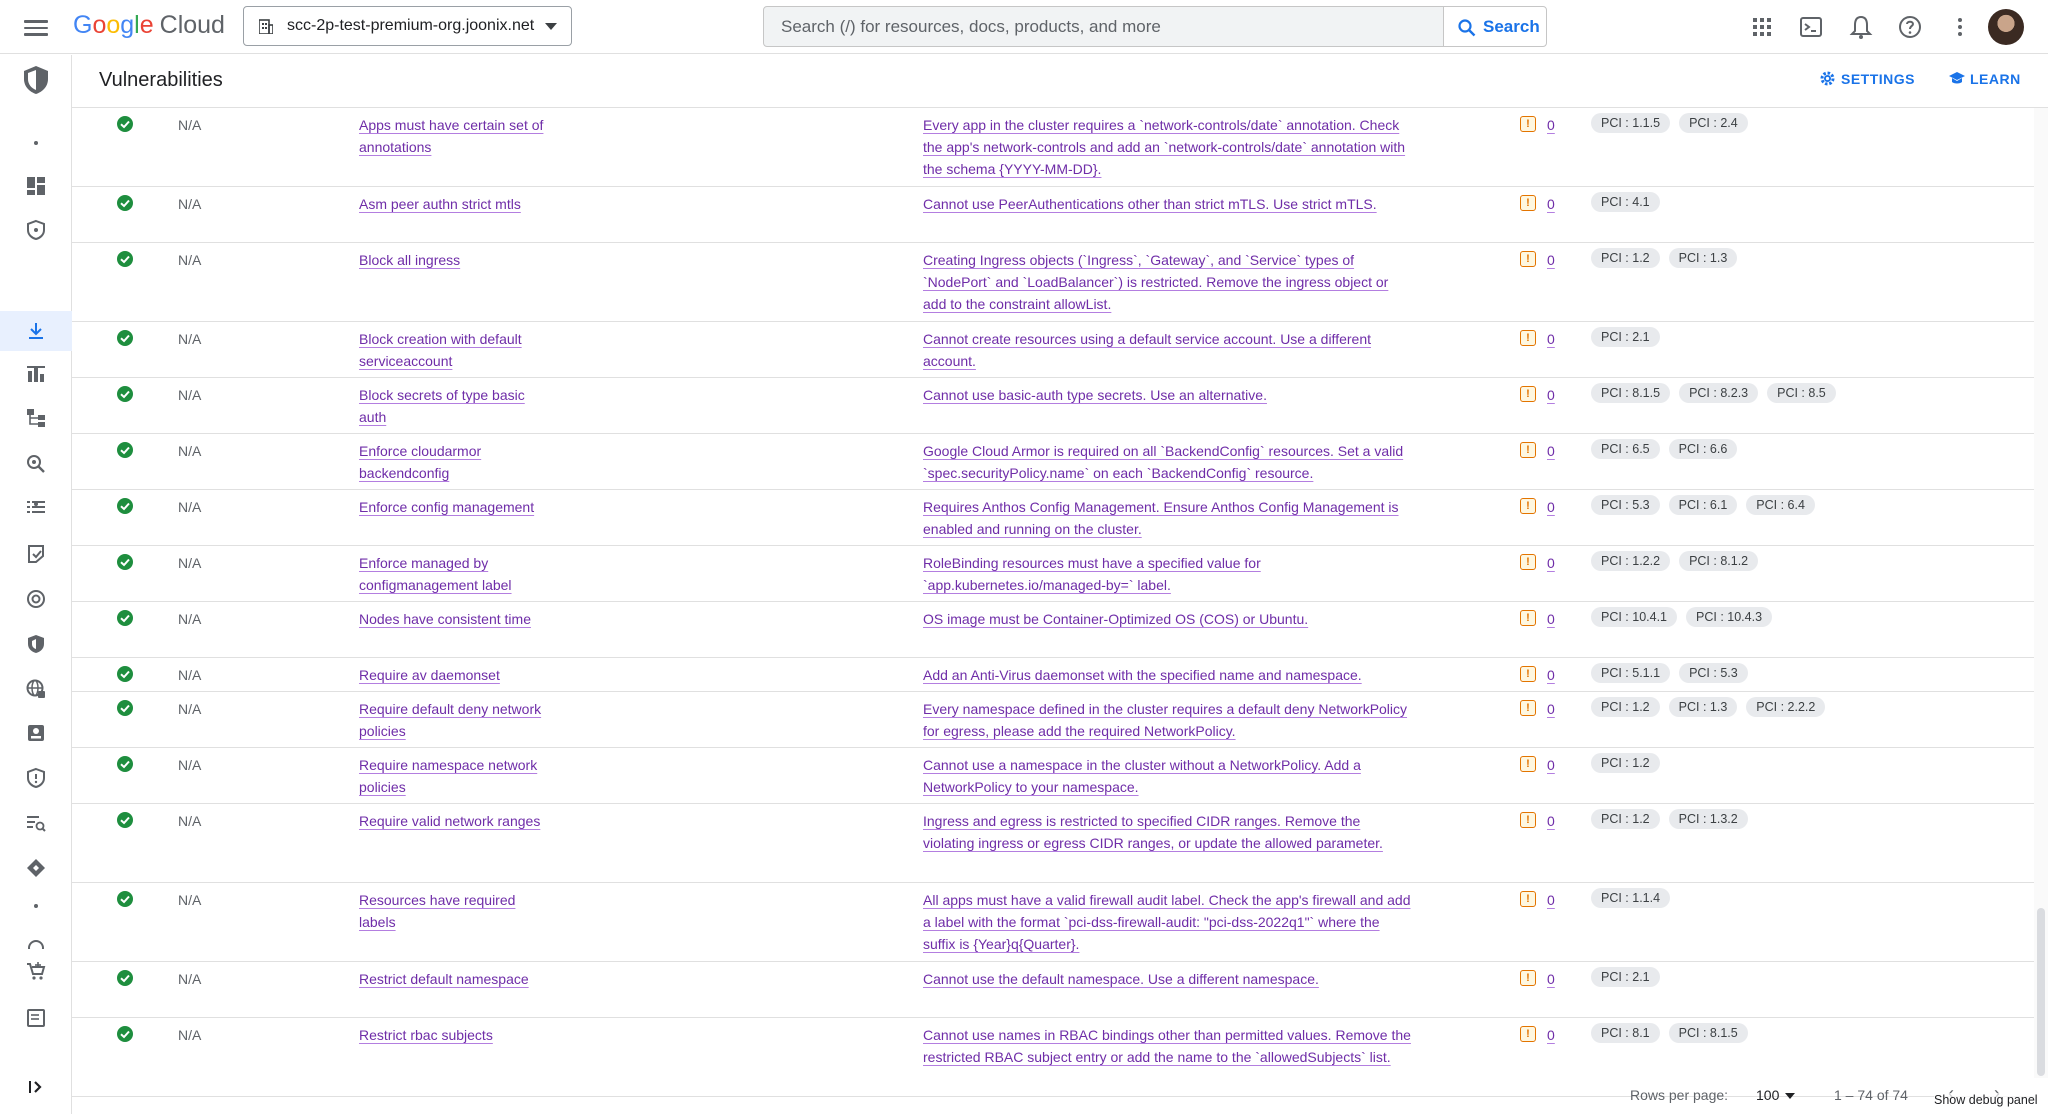 The width and height of the screenshot is (2048, 1114). I want to click on check-circle-icon, so click(125, 562).